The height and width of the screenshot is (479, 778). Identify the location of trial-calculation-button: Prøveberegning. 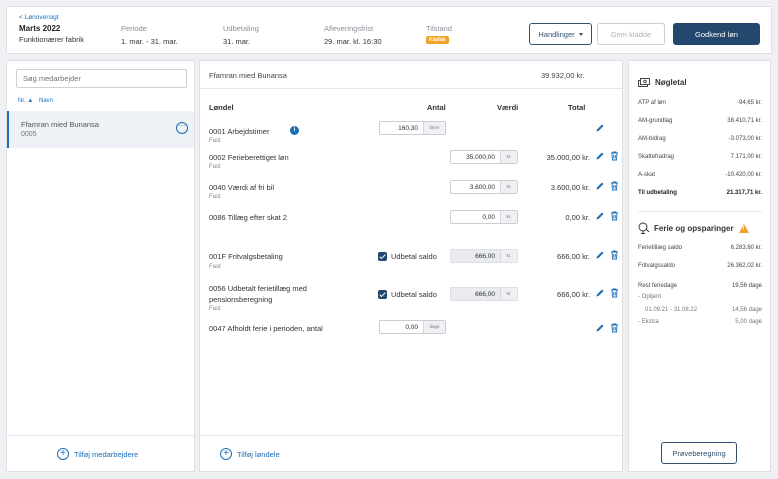
(699, 453).